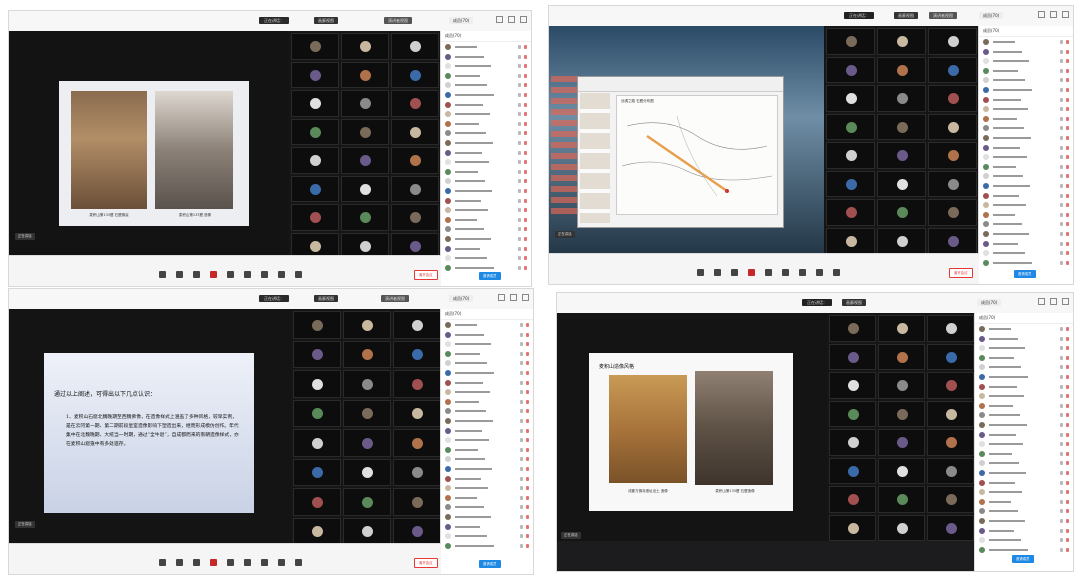  Describe the element at coordinates (426, 275) in the screenshot. I see `leave-meeting-button: 离开会议` at that location.